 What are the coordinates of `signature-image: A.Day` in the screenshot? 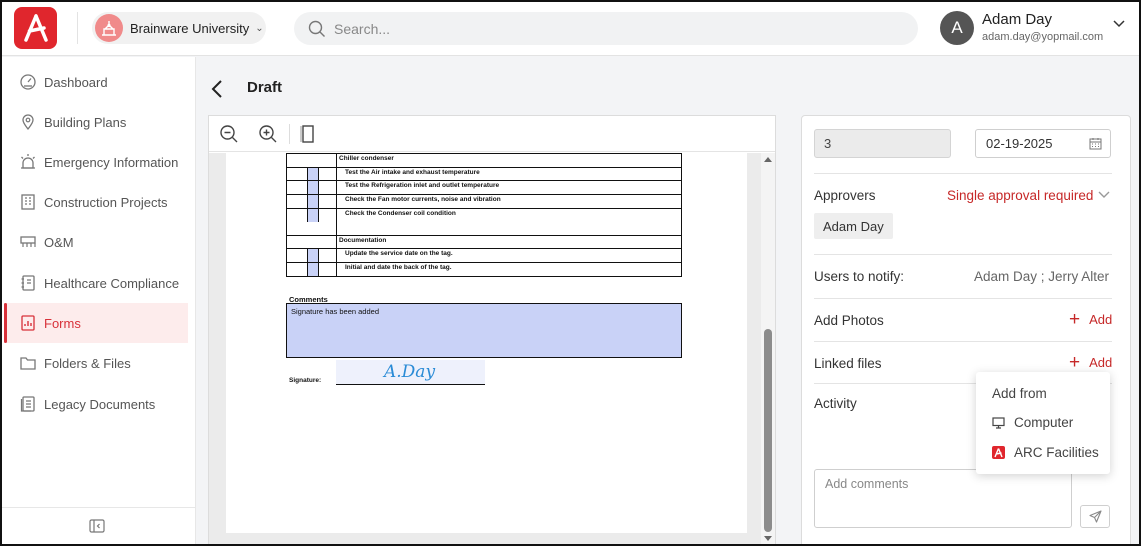 It's located at (408, 372).